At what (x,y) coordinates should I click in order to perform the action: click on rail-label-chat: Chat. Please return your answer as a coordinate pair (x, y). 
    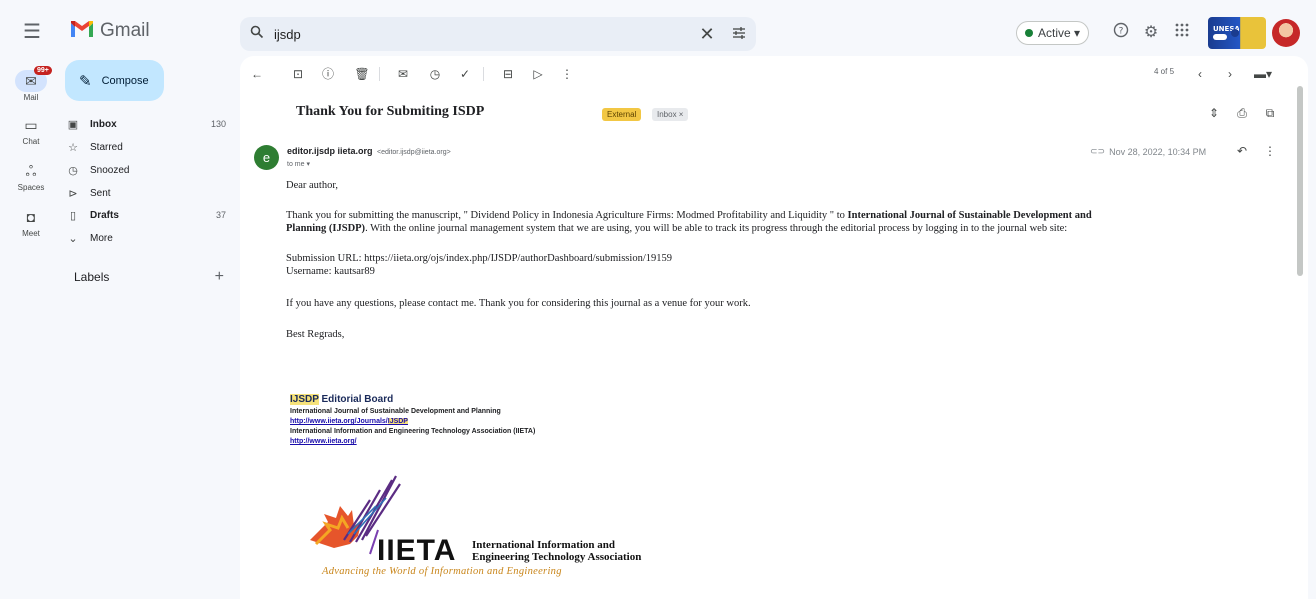
    Looking at the image, I should click on (31, 141).